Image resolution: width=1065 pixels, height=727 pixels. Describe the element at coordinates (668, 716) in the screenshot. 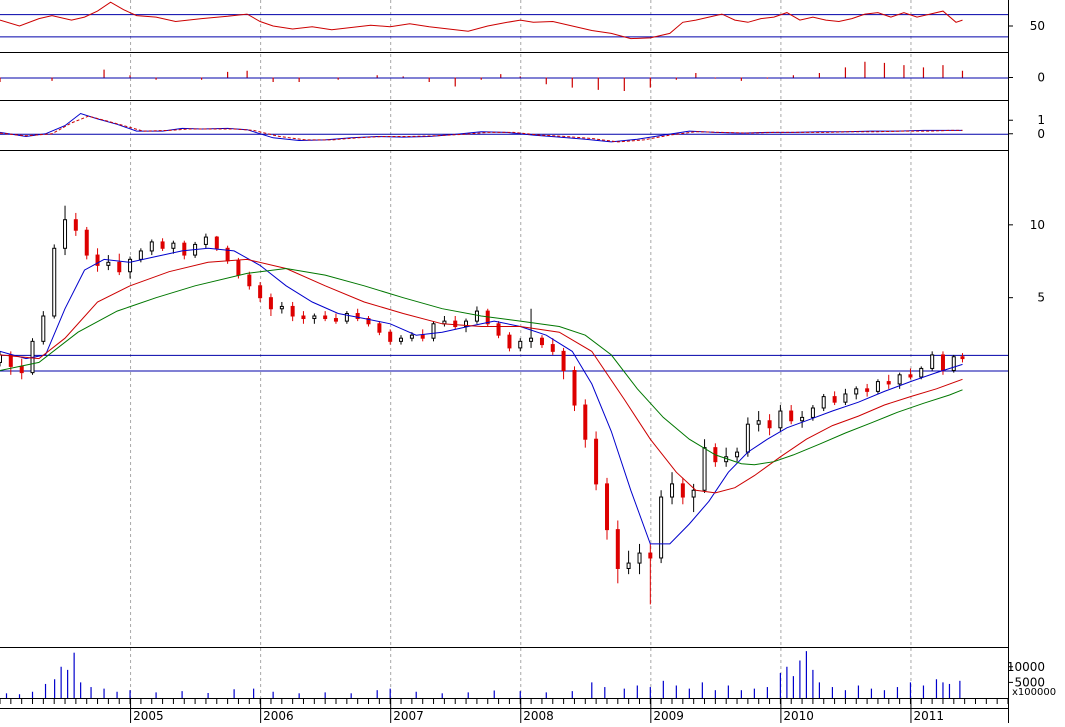

I see `x-tick-label: 2009` at that location.